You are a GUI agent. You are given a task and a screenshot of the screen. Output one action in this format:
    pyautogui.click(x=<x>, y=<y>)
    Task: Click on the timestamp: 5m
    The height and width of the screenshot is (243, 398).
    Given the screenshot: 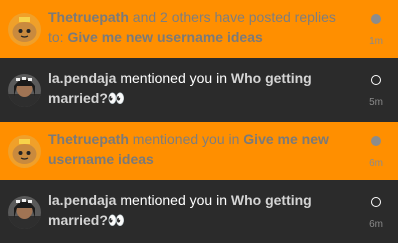 What is the action you would take?
    pyautogui.click(x=376, y=102)
    